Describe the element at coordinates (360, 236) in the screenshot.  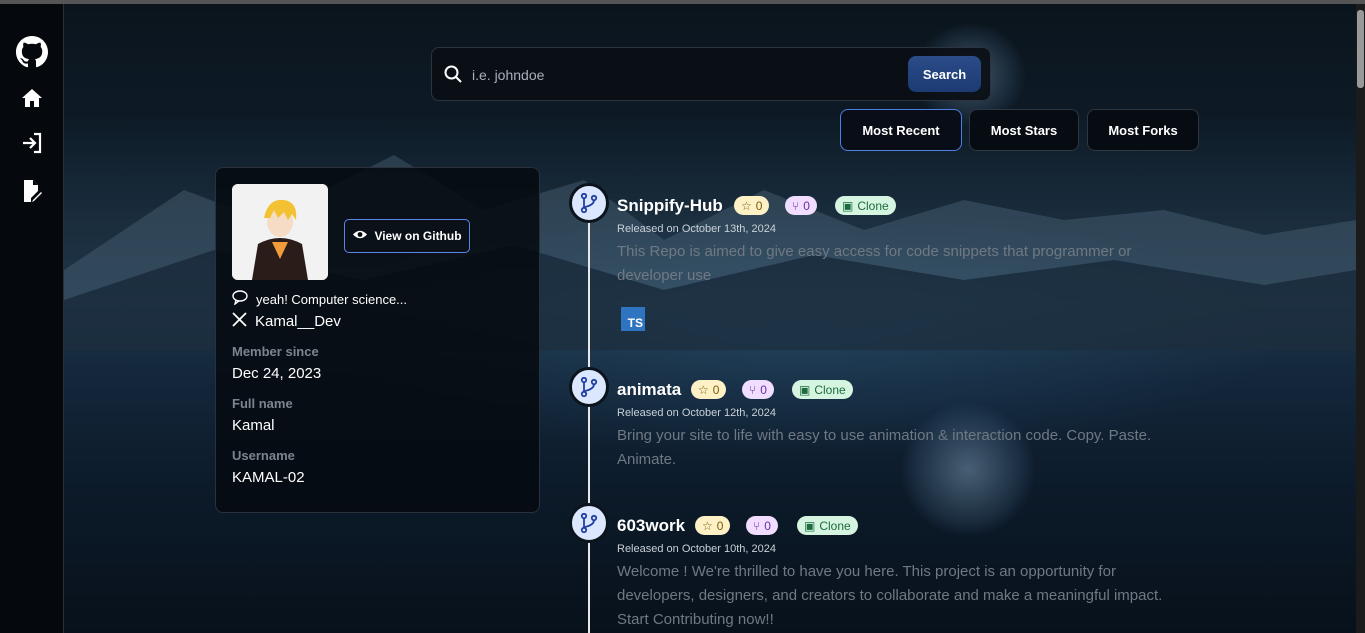
I see `eye-icon` at that location.